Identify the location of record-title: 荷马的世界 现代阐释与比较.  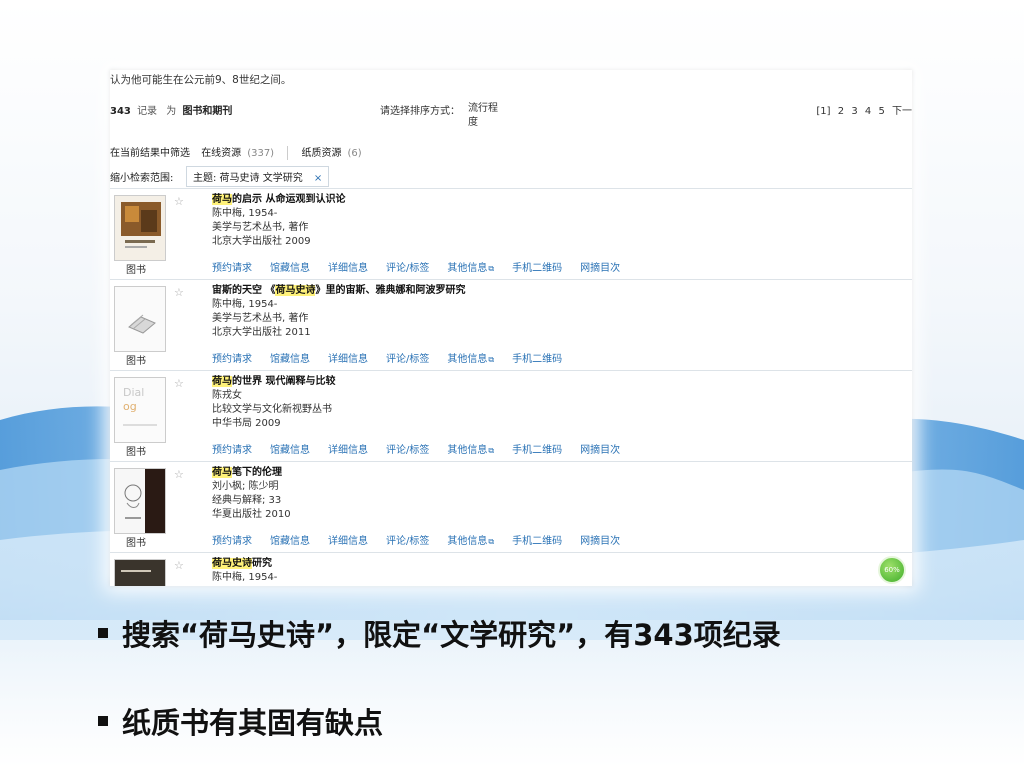
(273, 382).